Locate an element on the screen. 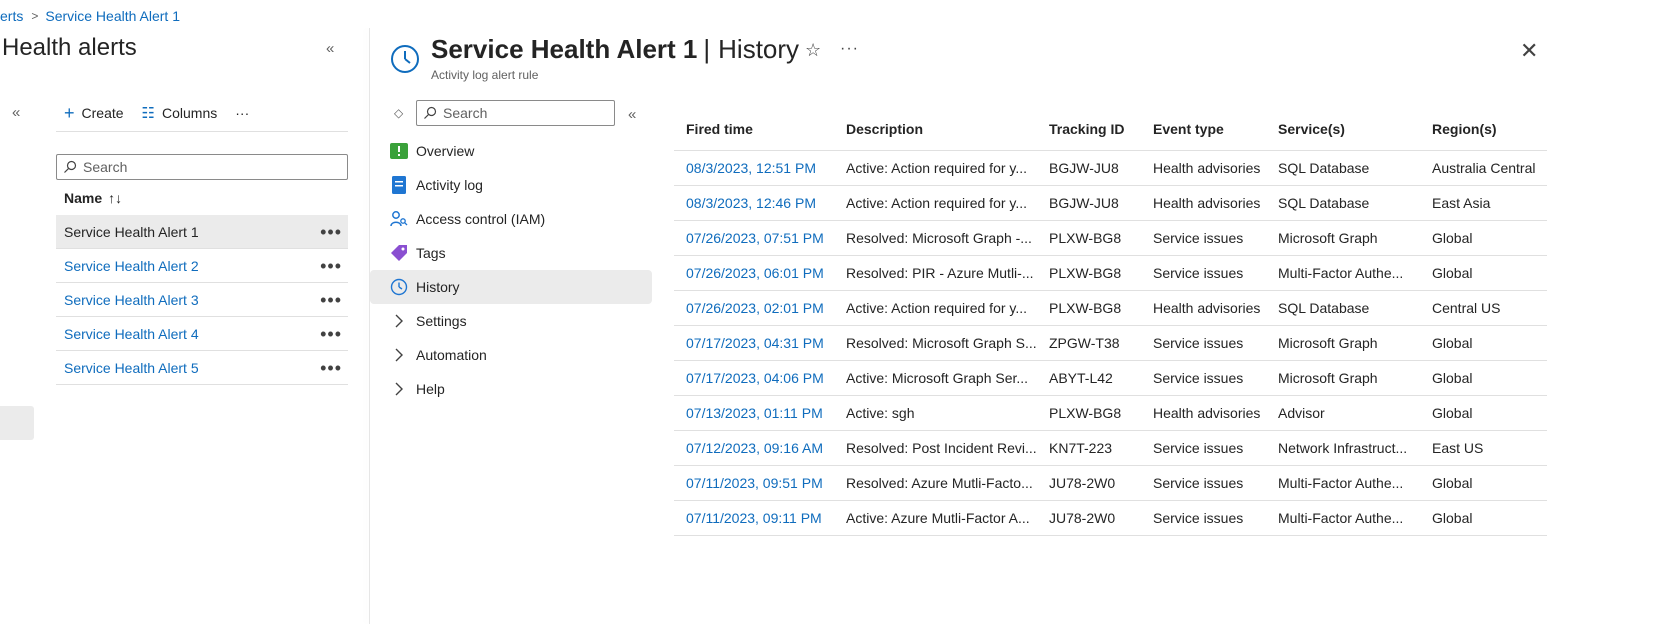  toolbar-more-button: ··· is located at coordinates (242, 113).